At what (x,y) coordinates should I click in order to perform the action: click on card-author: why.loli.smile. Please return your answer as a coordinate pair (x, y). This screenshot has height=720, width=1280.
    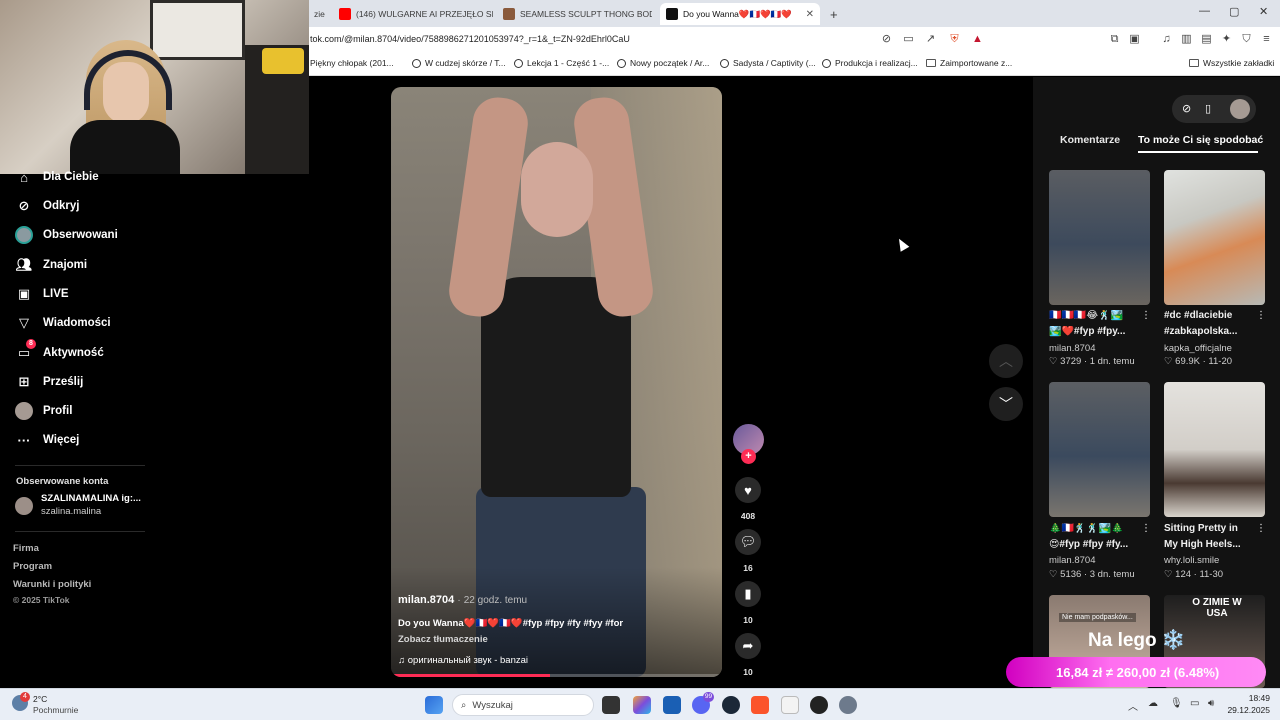
    Looking at the image, I should click on (1191, 560).